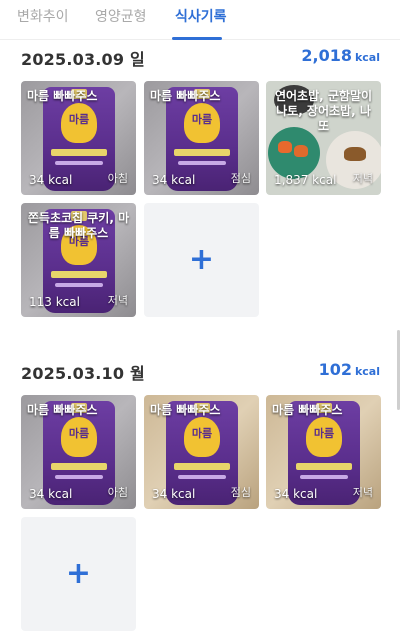 This screenshot has width=400, height=635. I want to click on day-header: 2025.03.09 일 2,018 kcal, so click(200, 59).